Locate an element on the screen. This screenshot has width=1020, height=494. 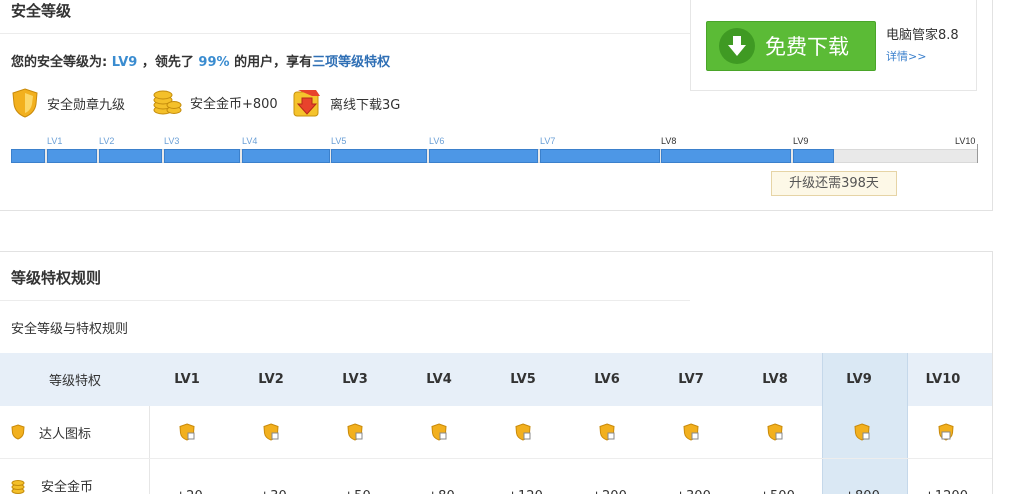
perk-download: 离线下载3G is located at coordinates (346, 103).